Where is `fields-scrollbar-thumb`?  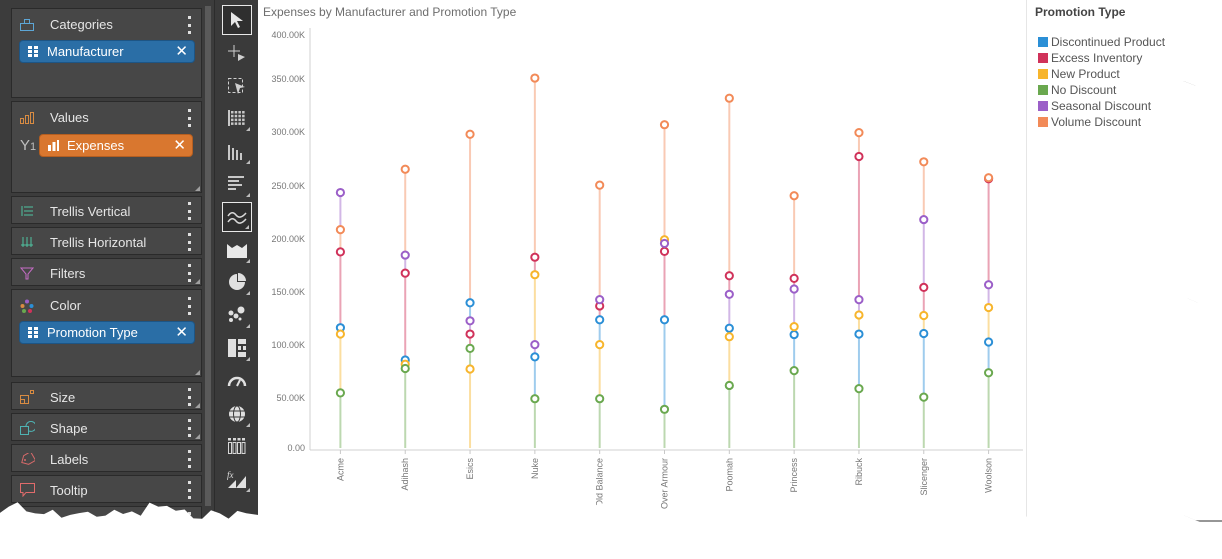 fields-scrollbar-thumb is located at coordinates (208, 256).